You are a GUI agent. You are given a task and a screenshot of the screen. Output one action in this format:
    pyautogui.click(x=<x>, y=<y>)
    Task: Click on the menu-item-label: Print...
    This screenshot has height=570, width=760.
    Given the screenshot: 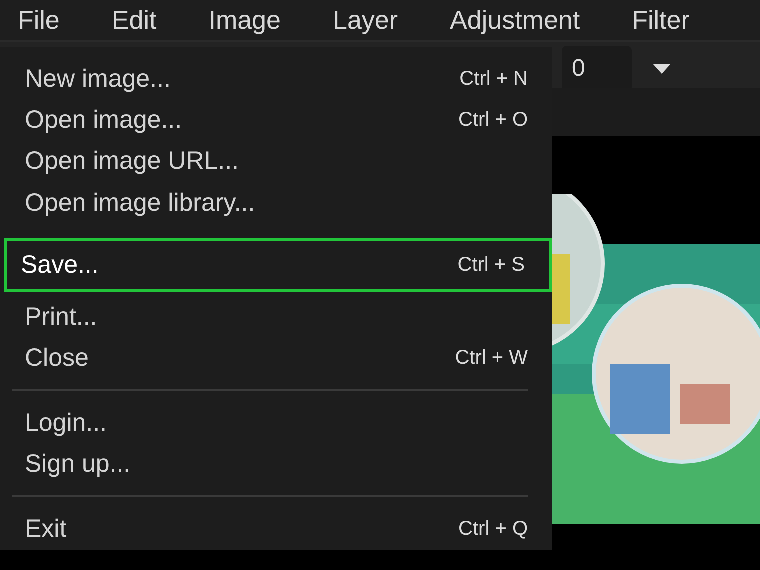 What is the action you would take?
    pyautogui.click(x=61, y=317)
    